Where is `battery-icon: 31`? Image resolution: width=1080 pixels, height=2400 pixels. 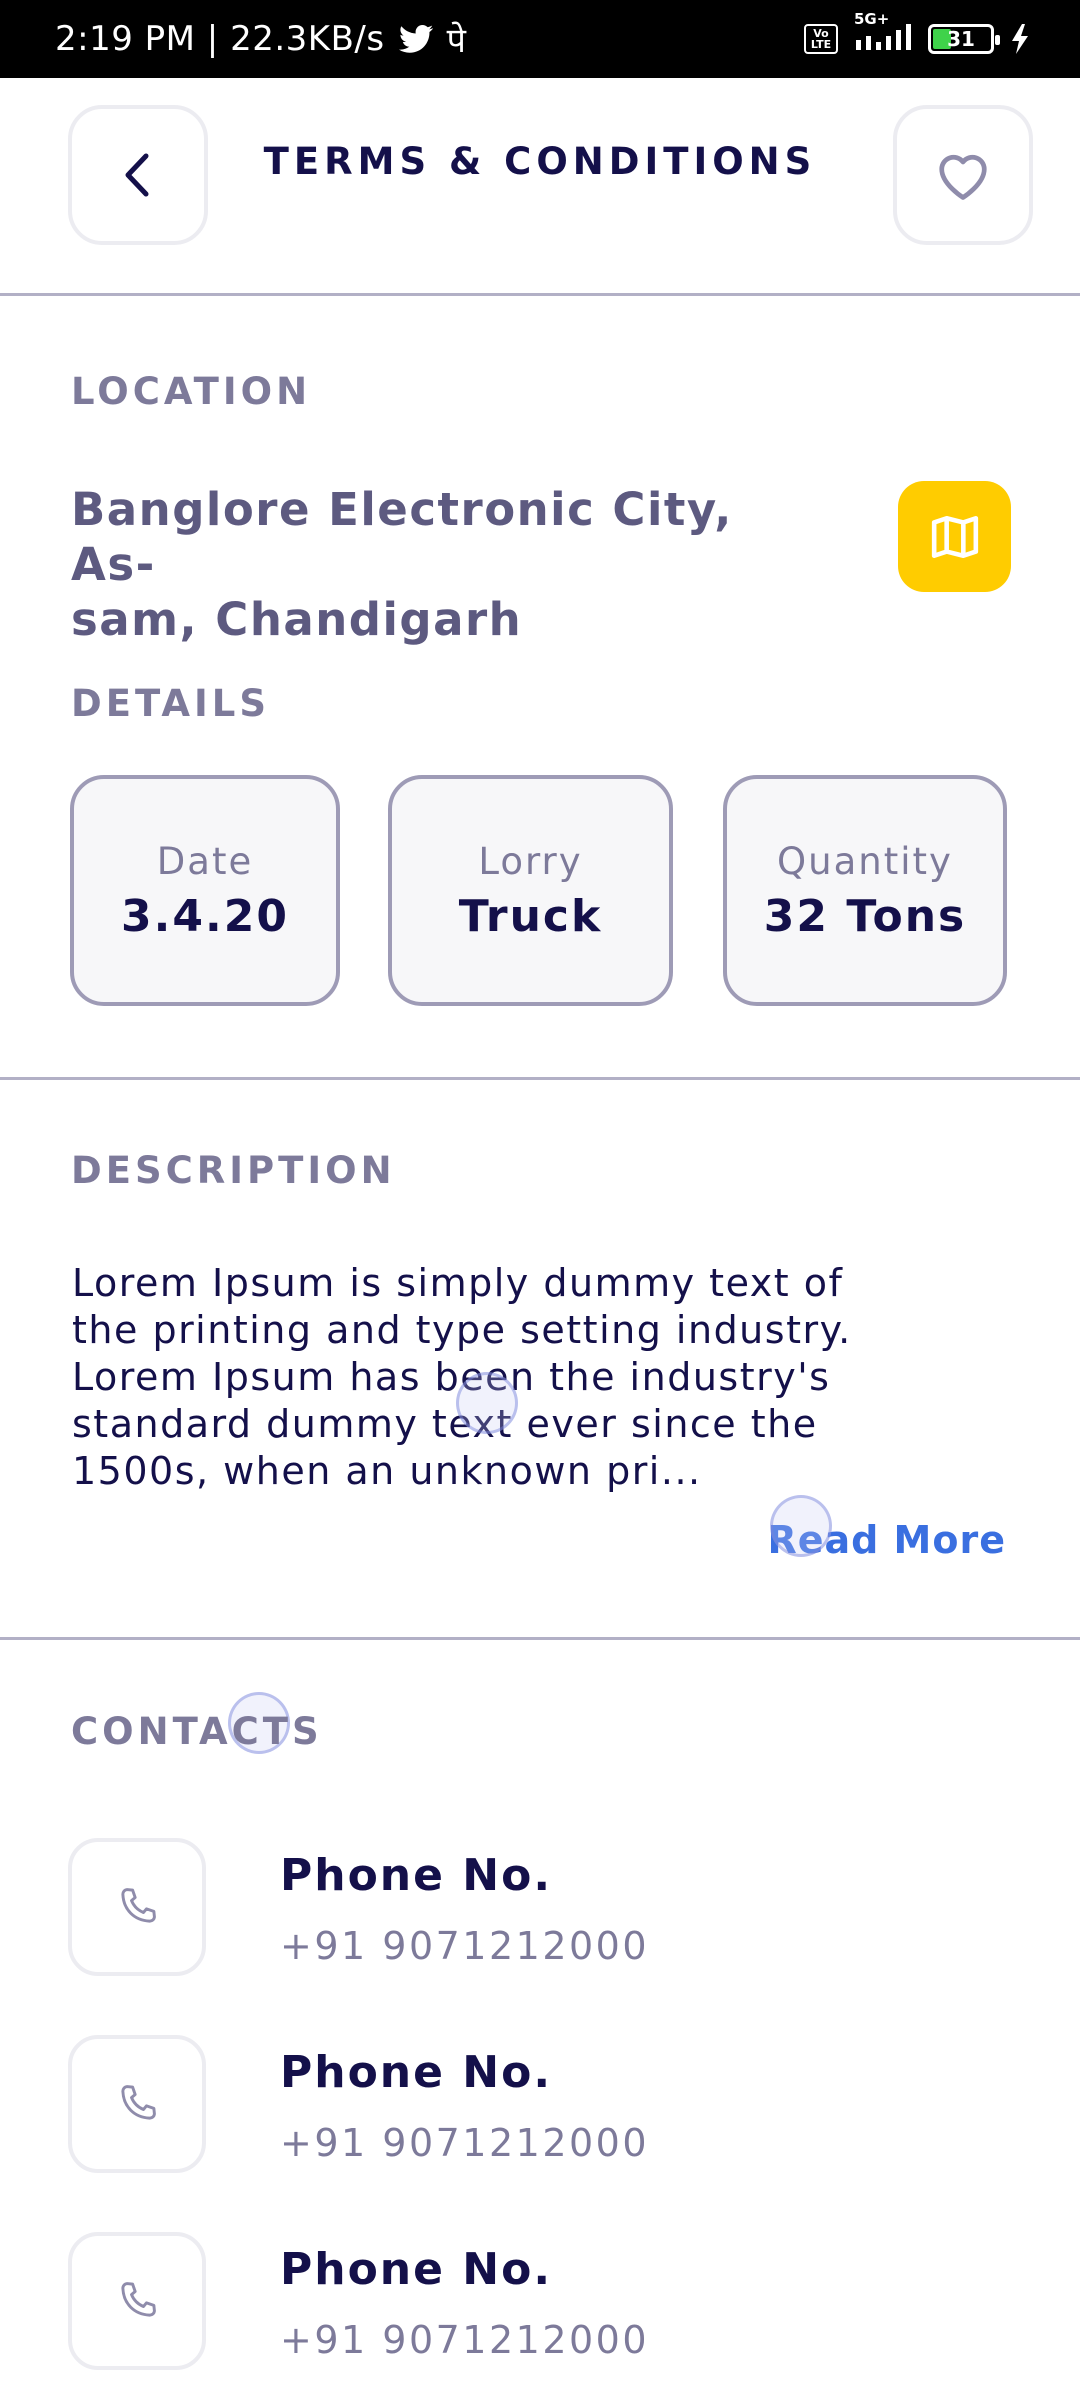 battery-icon: 31 is located at coordinates (964, 39).